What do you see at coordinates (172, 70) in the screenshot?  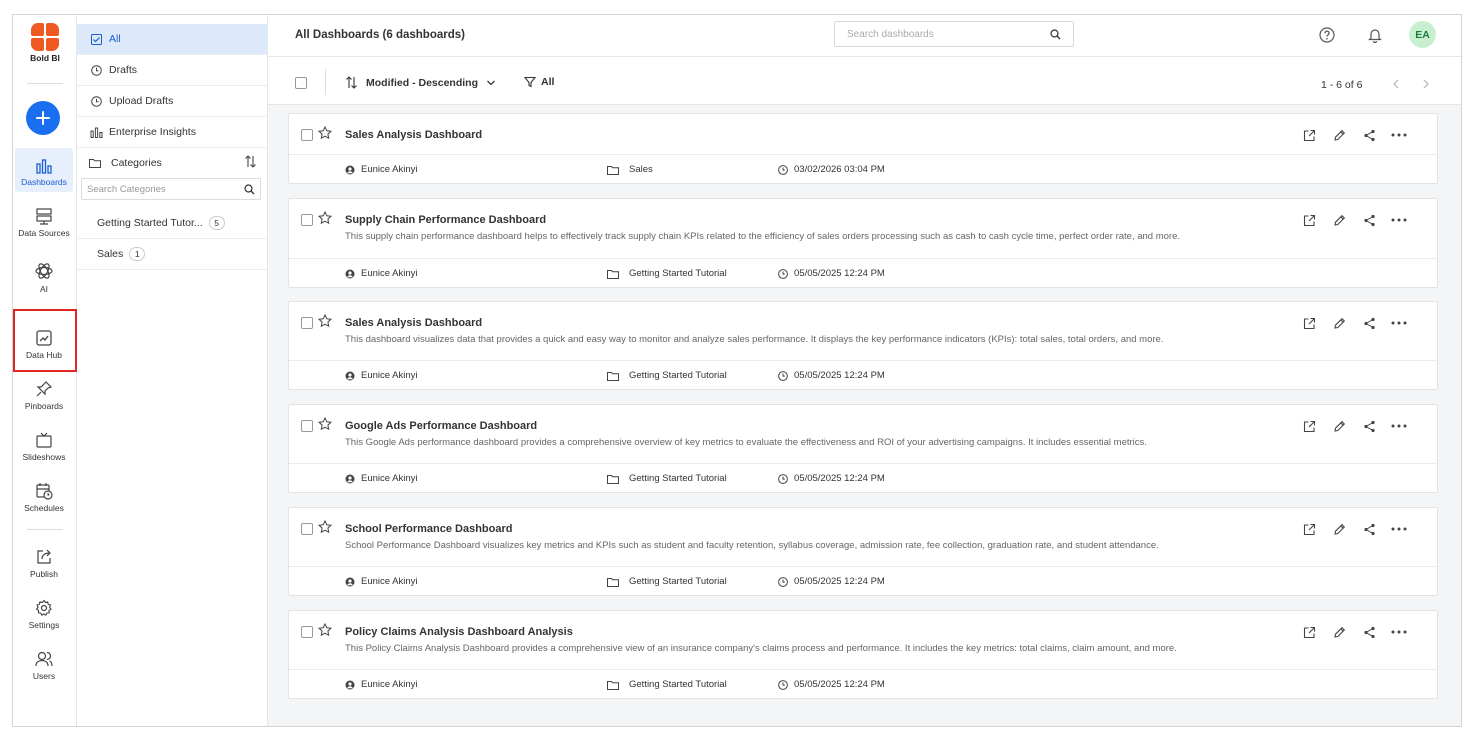 I see `sidebar-item-drafts: Drafts` at bounding box center [172, 70].